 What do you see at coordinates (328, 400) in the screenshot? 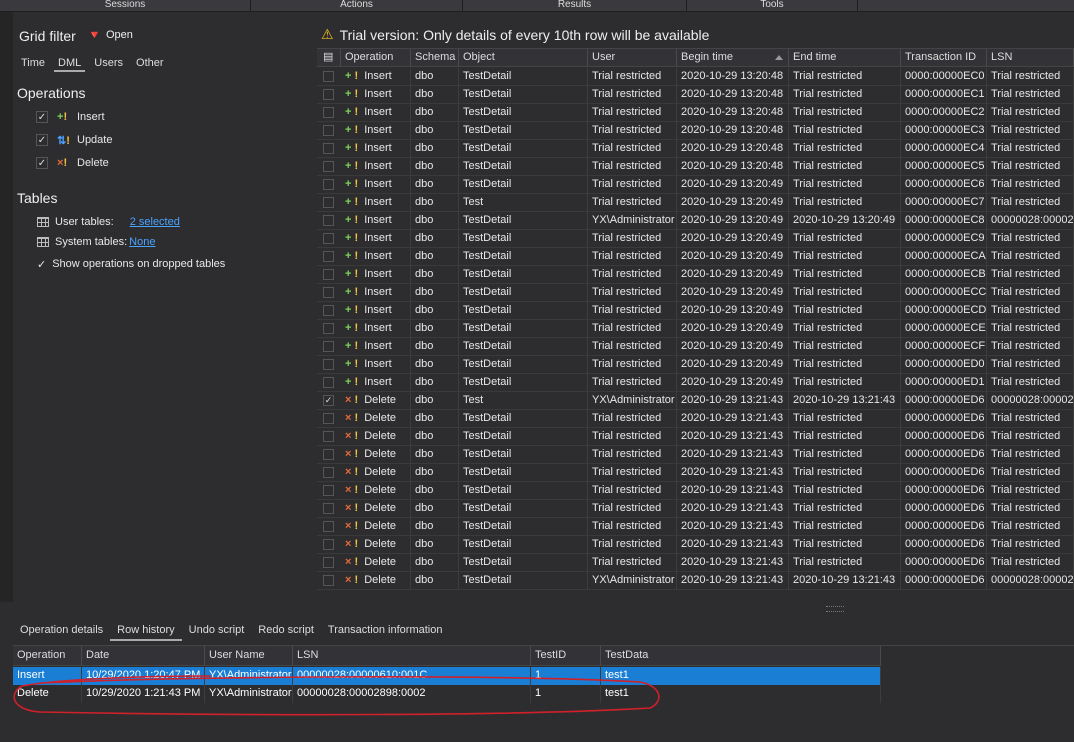
I see `row-checkbox: ✓` at bounding box center [328, 400].